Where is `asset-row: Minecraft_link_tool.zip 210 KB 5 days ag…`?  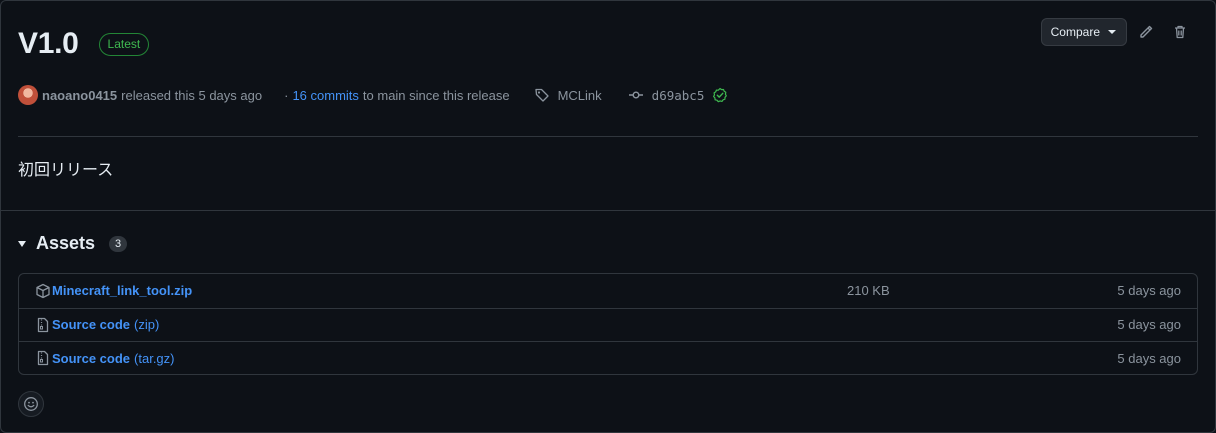 asset-row: Minecraft_link_tool.zip 210 KB 5 days ag… is located at coordinates (608, 291).